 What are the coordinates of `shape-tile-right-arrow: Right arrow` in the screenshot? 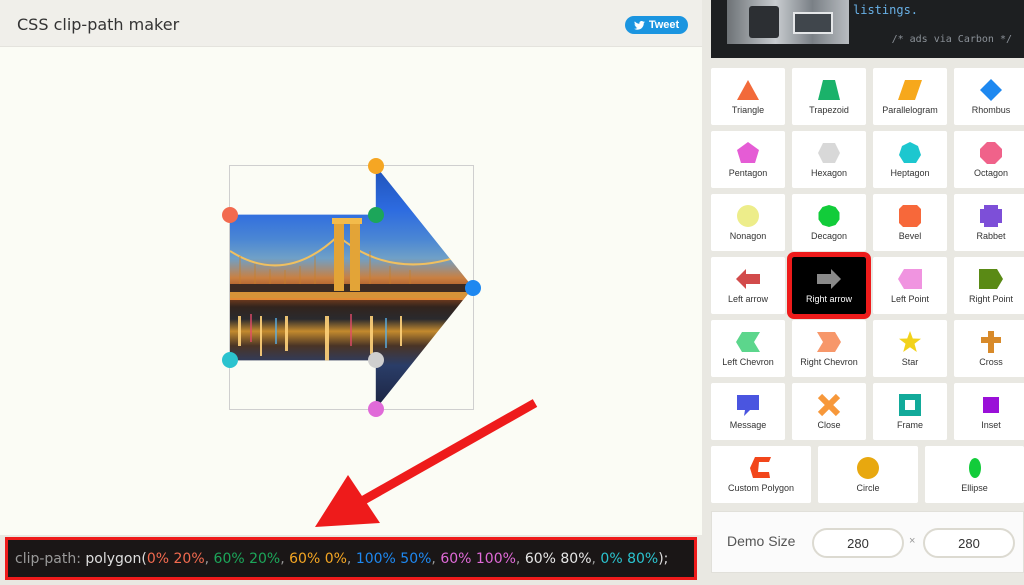 It's located at (829, 285).